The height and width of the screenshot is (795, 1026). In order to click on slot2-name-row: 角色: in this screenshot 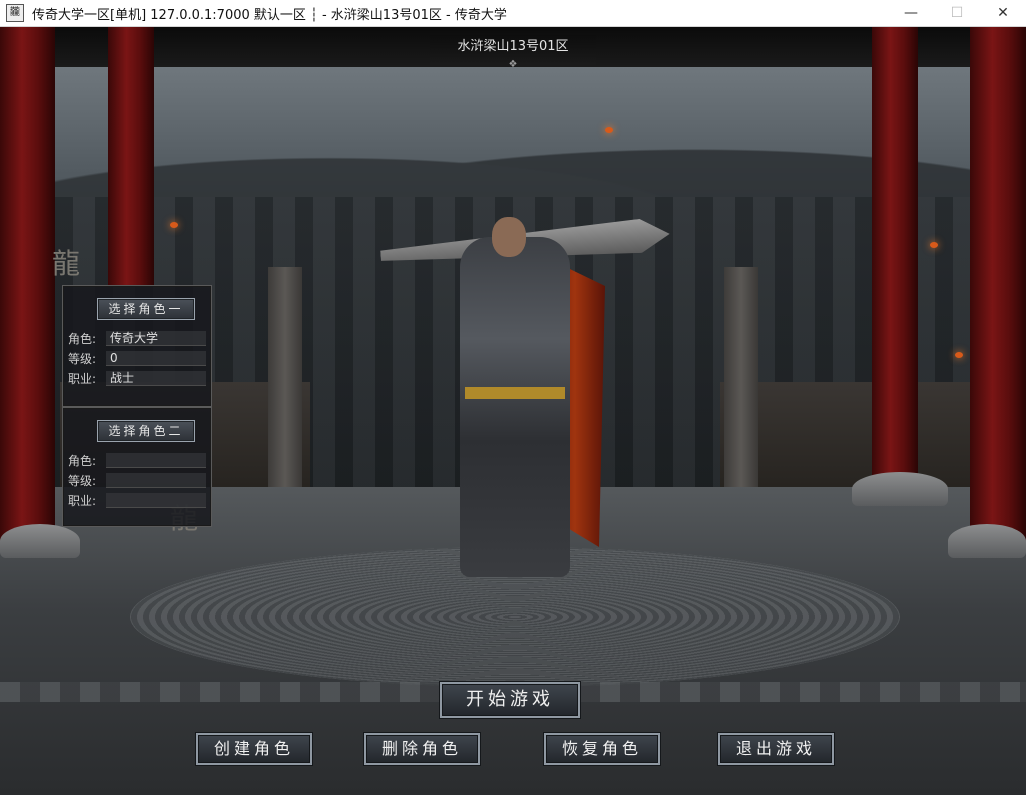, I will do `click(137, 460)`.